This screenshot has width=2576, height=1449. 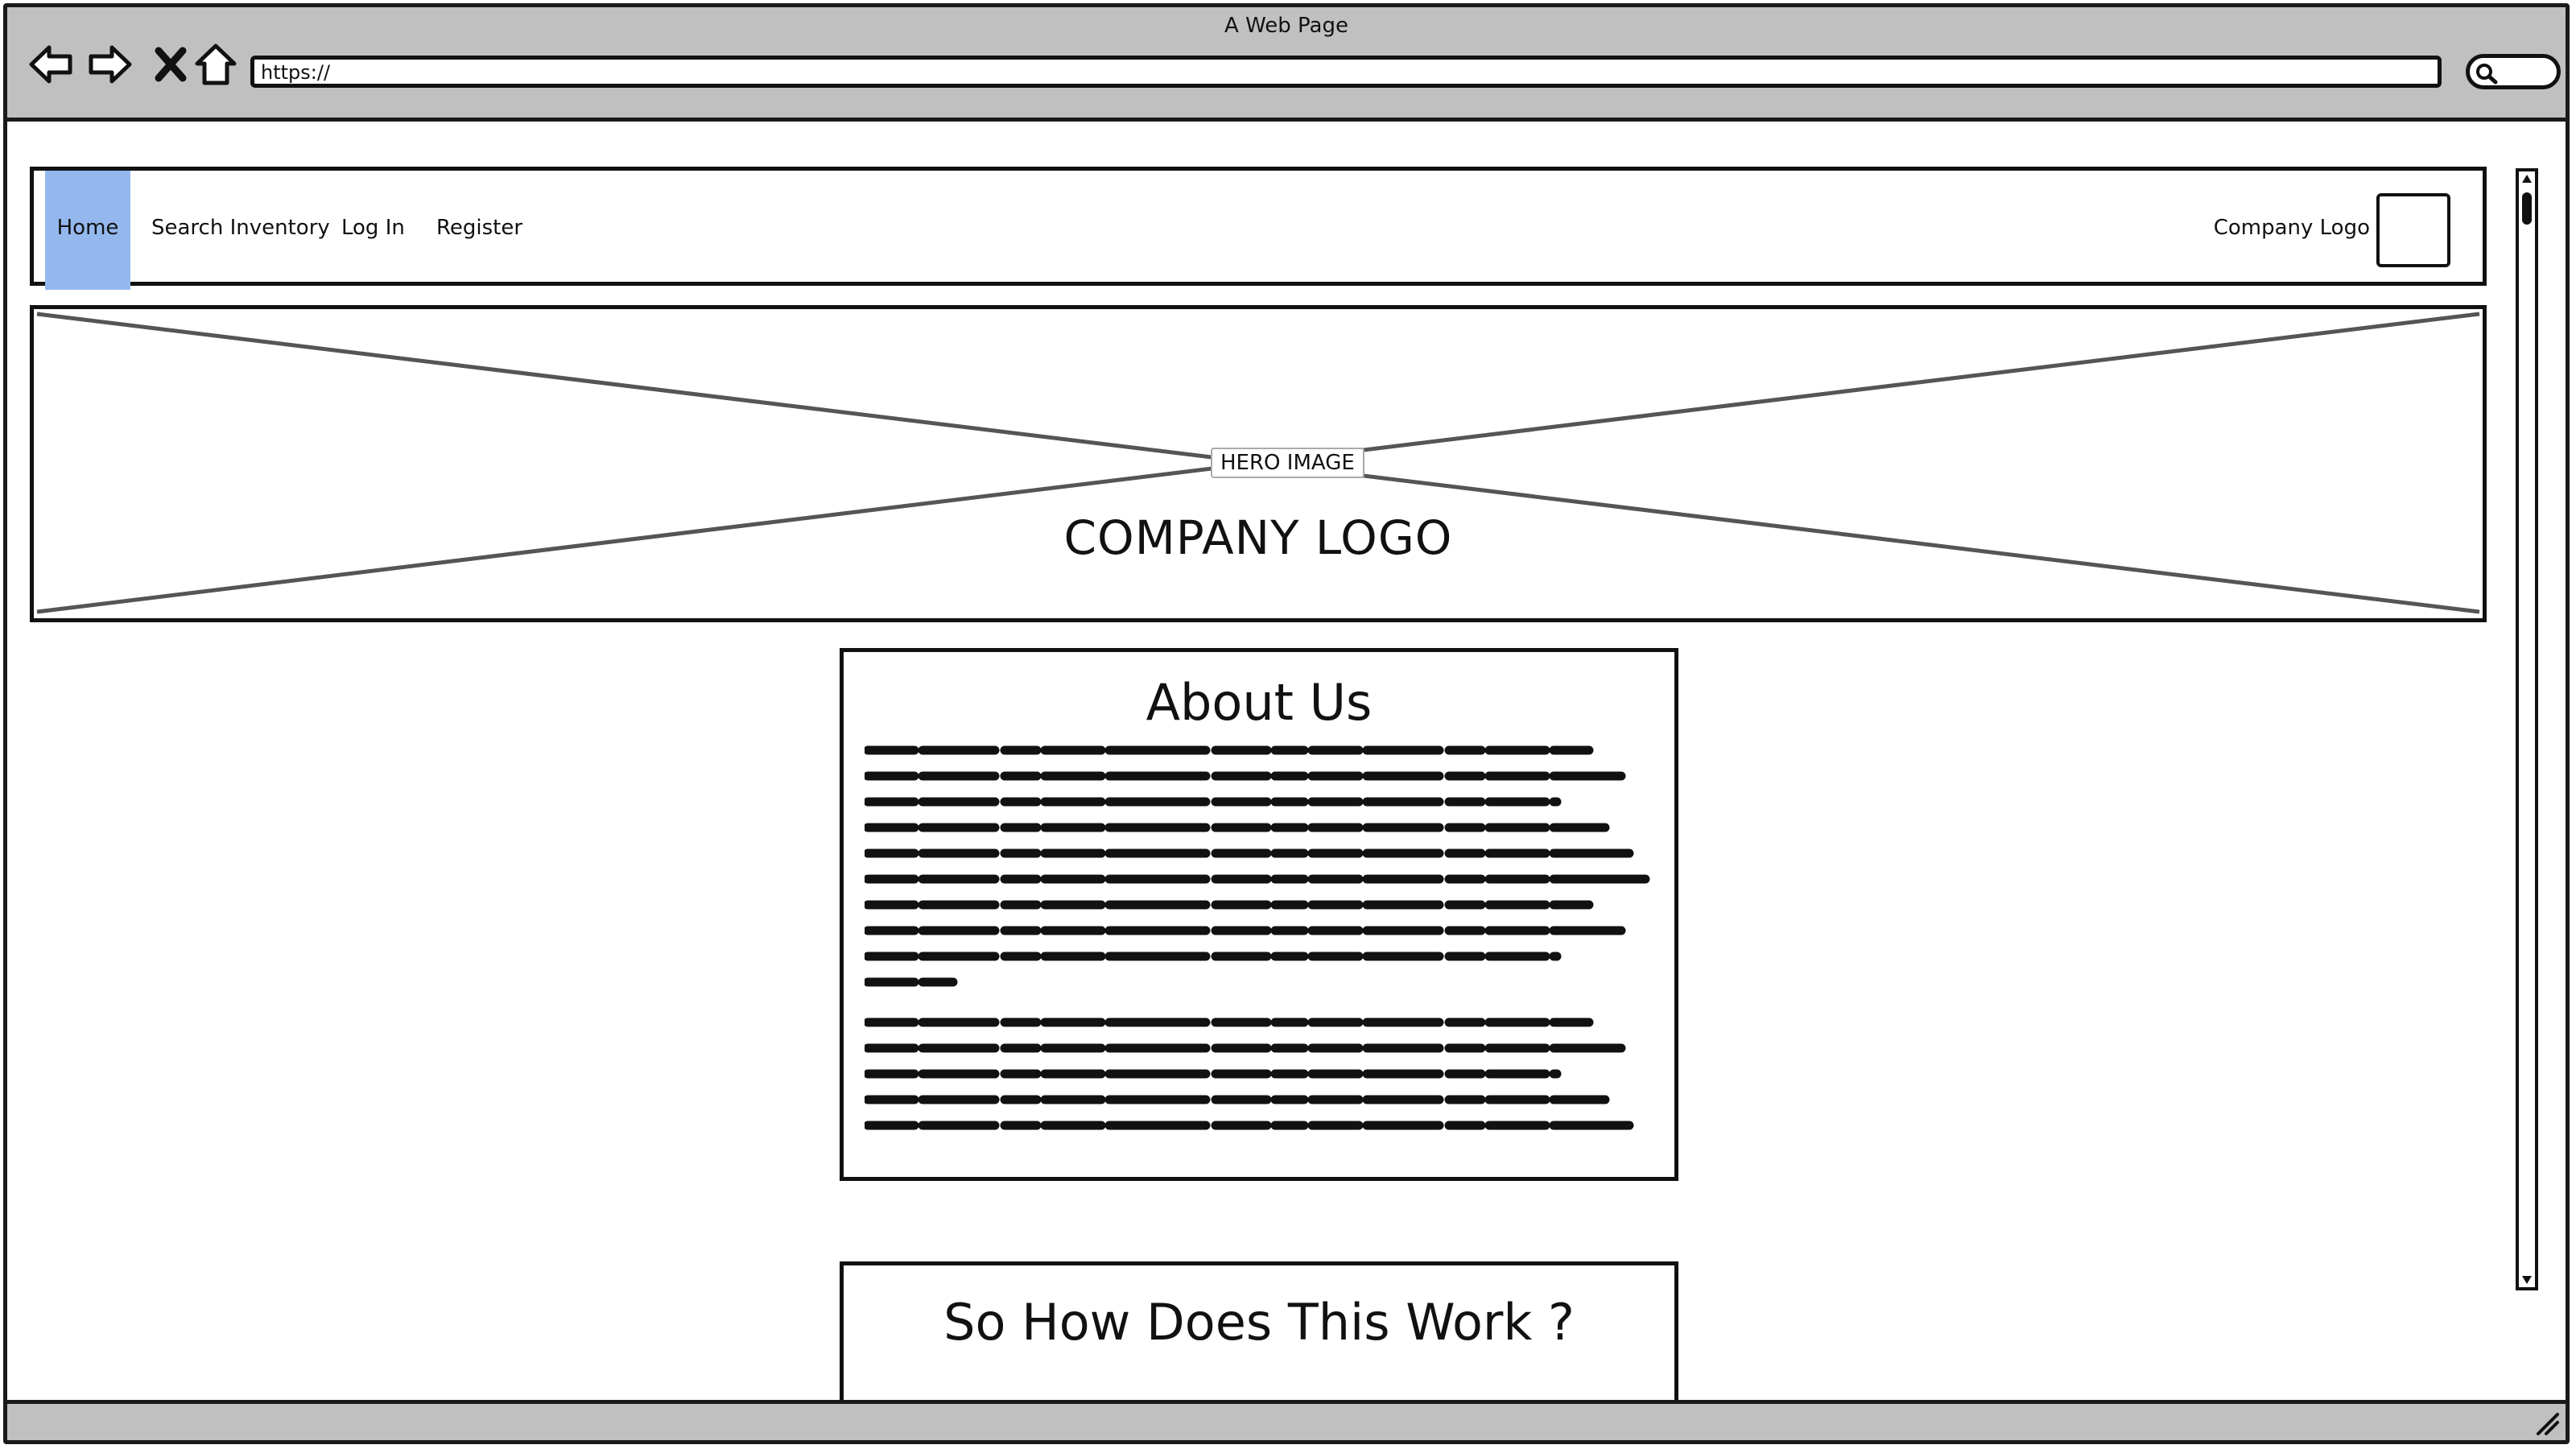 I want to click on nav-log-in: Log In, so click(x=373, y=231).